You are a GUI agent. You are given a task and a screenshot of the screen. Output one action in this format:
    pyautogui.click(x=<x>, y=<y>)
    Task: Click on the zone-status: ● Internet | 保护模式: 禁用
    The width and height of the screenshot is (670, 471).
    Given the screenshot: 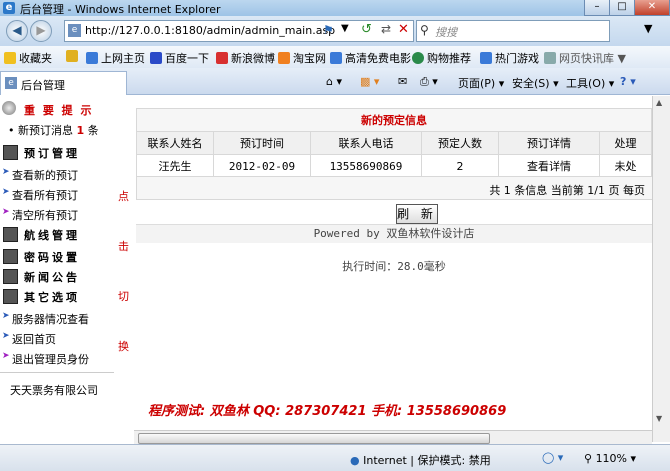 What is the action you would take?
    pyautogui.click(x=420, y=460)
    